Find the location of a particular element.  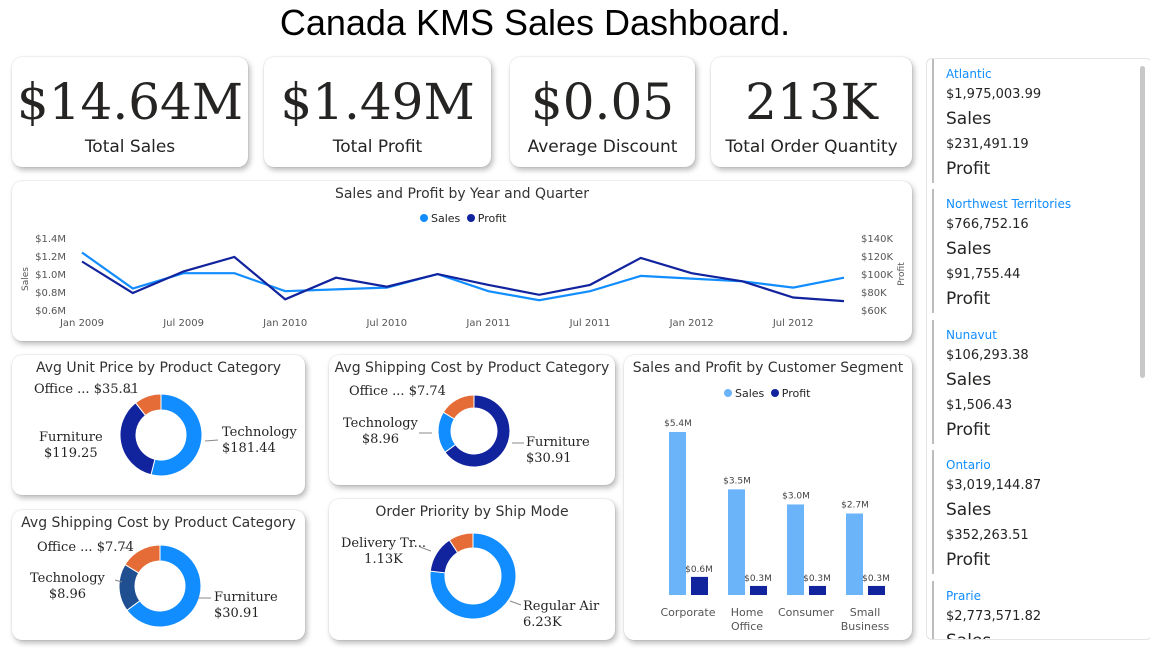

donut-slice is located at coordinates (137, 439).